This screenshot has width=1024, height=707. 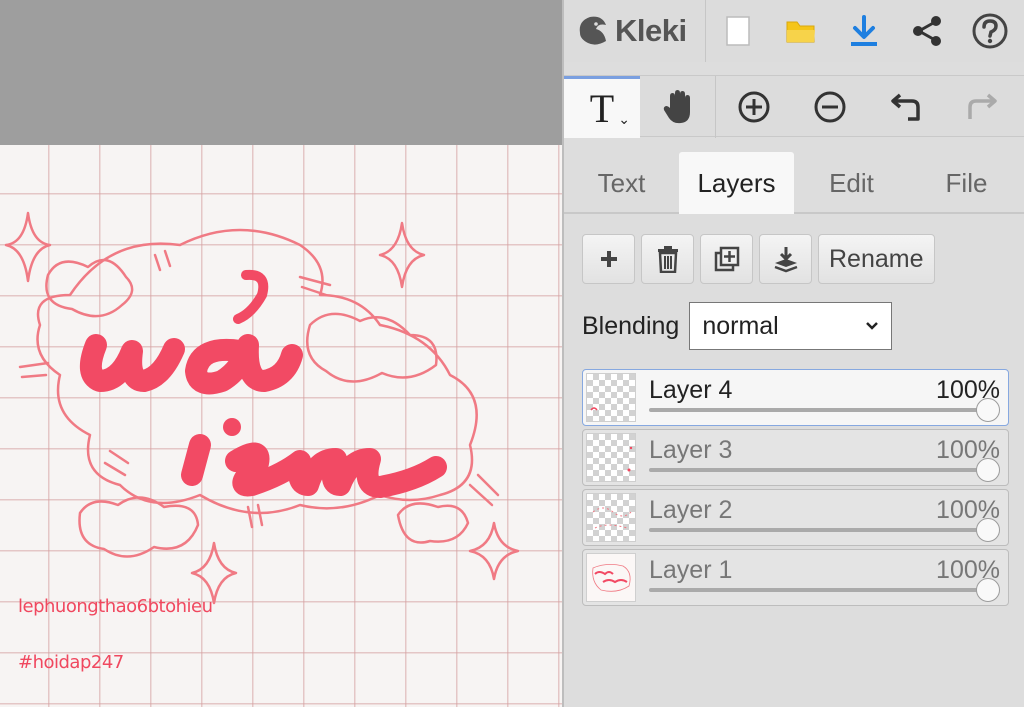 I want to click on hand-tool-button, so click(x=678, y=107).